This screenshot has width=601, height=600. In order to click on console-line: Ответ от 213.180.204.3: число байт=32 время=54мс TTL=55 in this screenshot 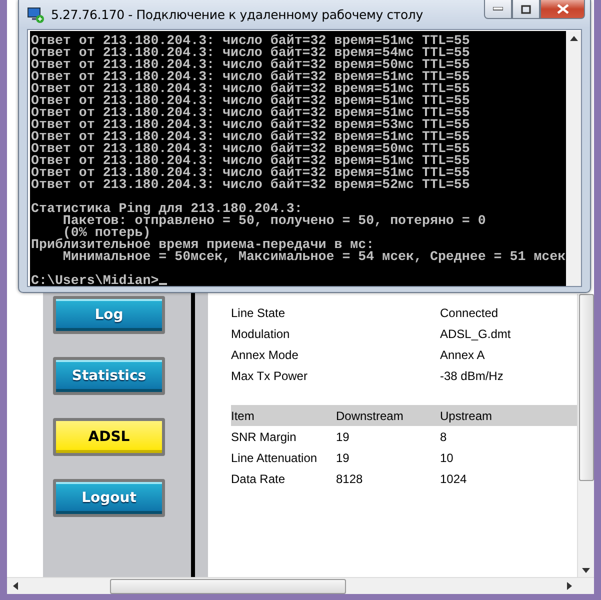, I will do `click(250, 53)`.